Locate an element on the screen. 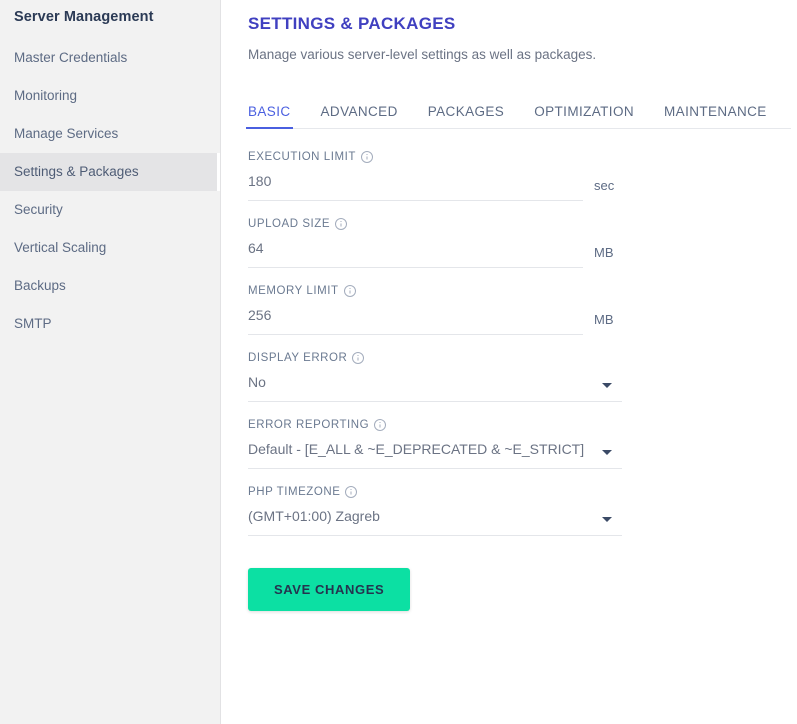 Image resolution: width=797 pixels, height=724 pixels. tab-advanced: ADVANCED is located at coordinates (359, 116).